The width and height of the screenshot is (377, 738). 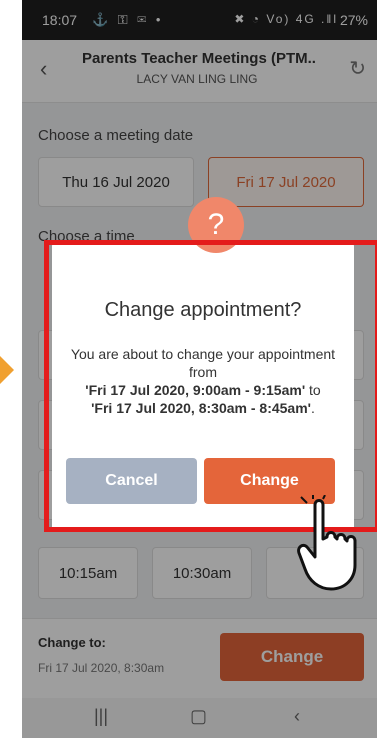 I want to click on pointing-hand-icon, so click(x=327, y=543).